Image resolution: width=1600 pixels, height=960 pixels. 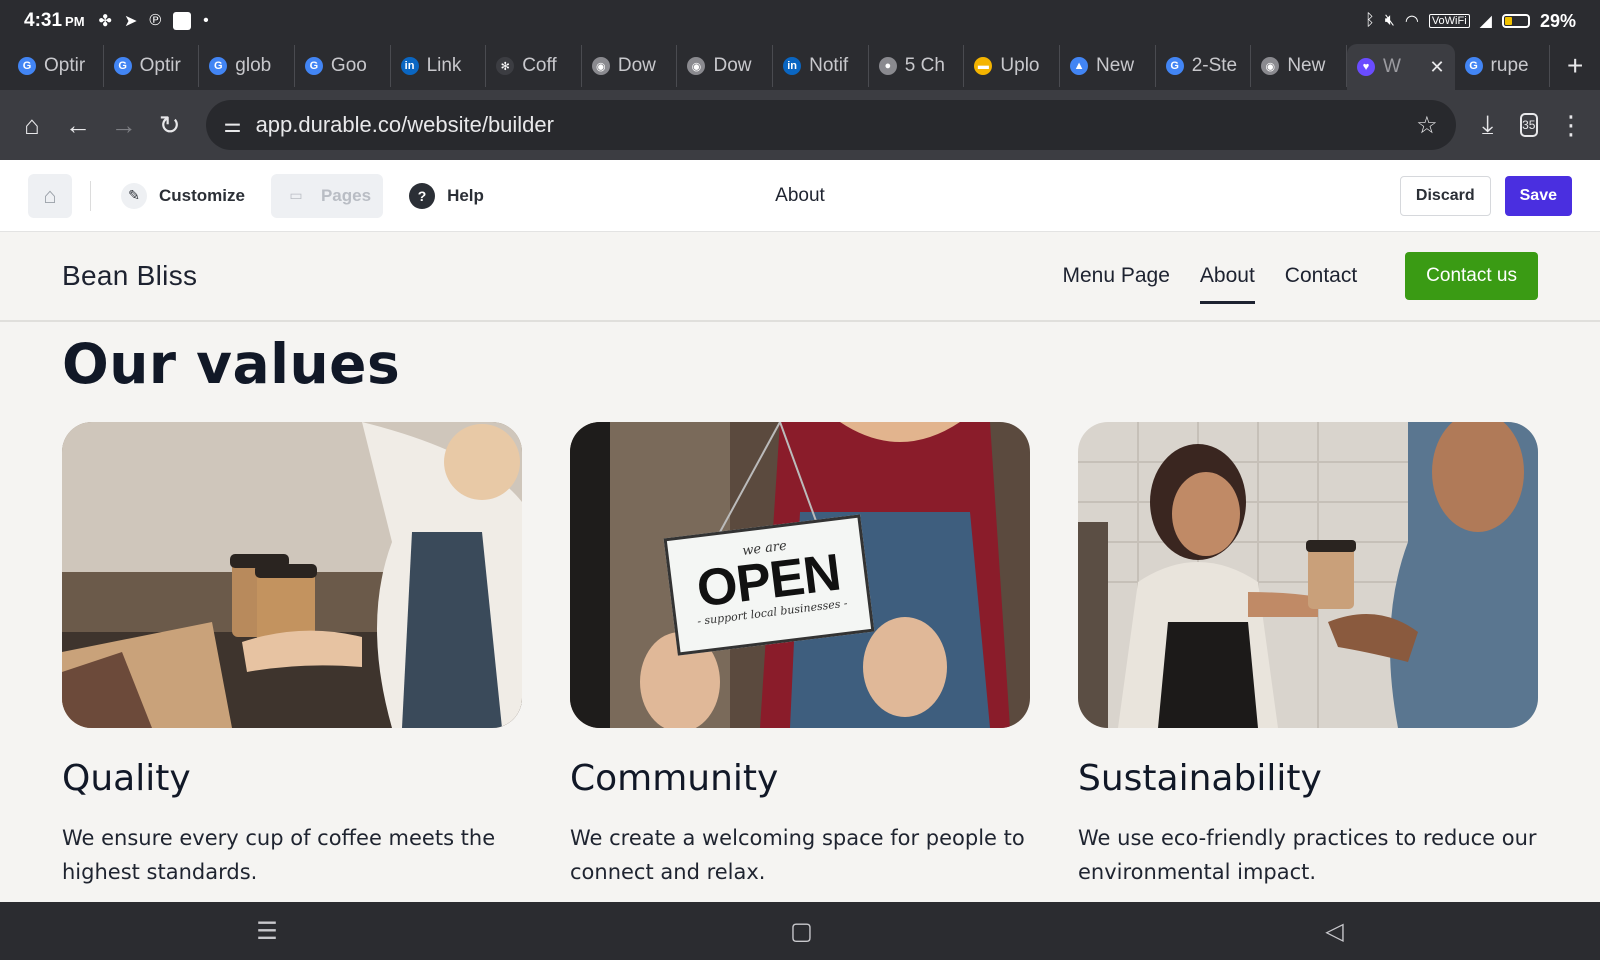 I want to click on browser-tab: Grupe, so click(x=1503, y=66).